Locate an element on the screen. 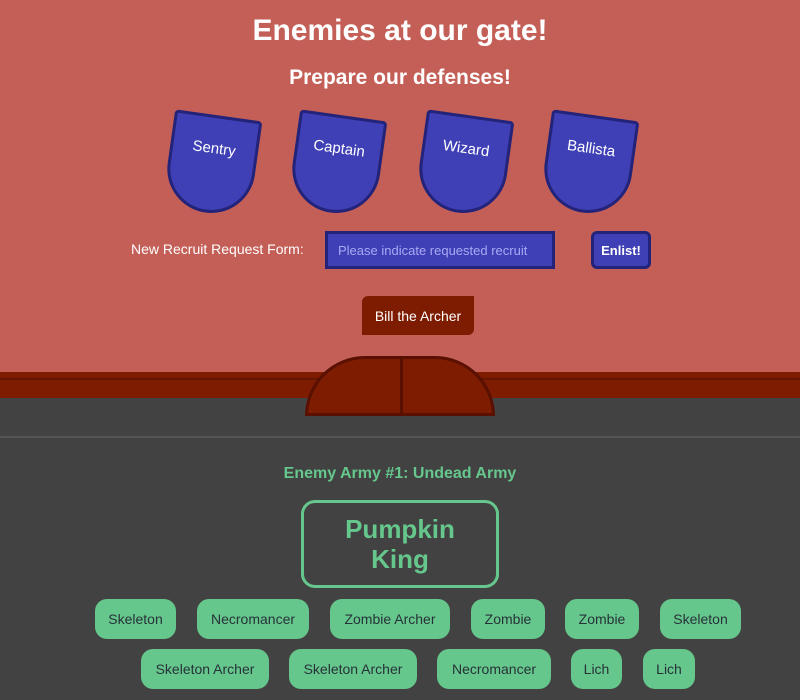 This screenshot has height=700, width=800. page-title: Enemies at our gate! is located at coordinates (400, 30).